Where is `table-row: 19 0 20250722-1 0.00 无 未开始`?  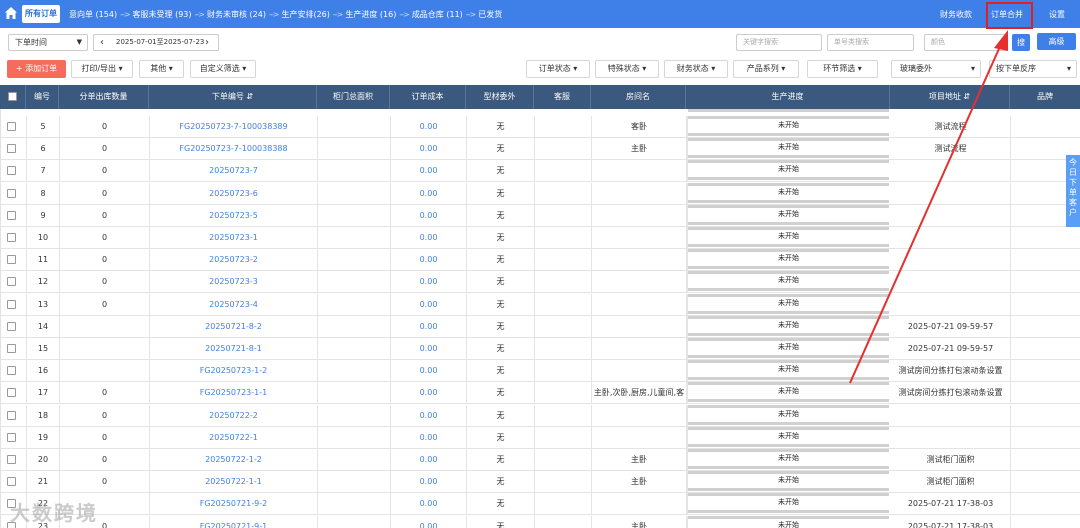
table-row: 19 0 20250722-1 0.00 无 未开始 is located at coordinates (540, 437).